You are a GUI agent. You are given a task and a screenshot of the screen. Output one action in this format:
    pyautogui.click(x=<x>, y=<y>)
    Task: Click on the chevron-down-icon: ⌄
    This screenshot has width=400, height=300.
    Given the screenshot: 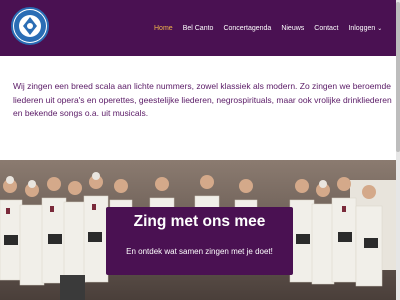 What is the action you would take?
    pyautogui.click(x=380, y=29)
    